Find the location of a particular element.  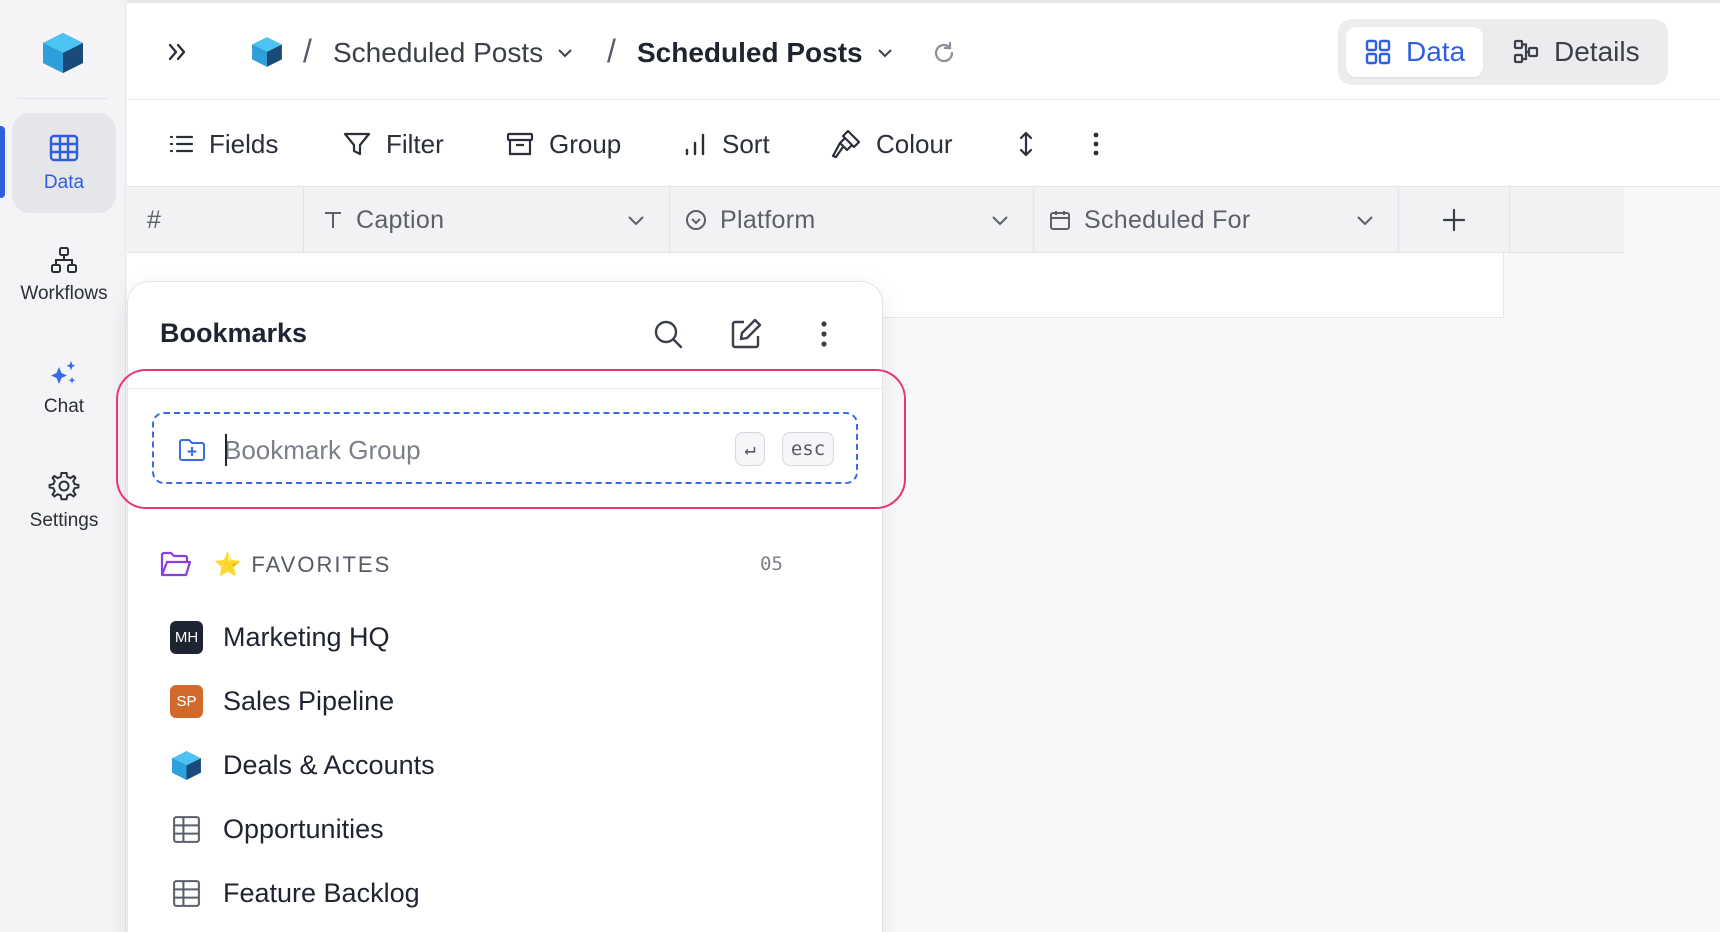

column-name: Platform is located at coordinates (768, 219).